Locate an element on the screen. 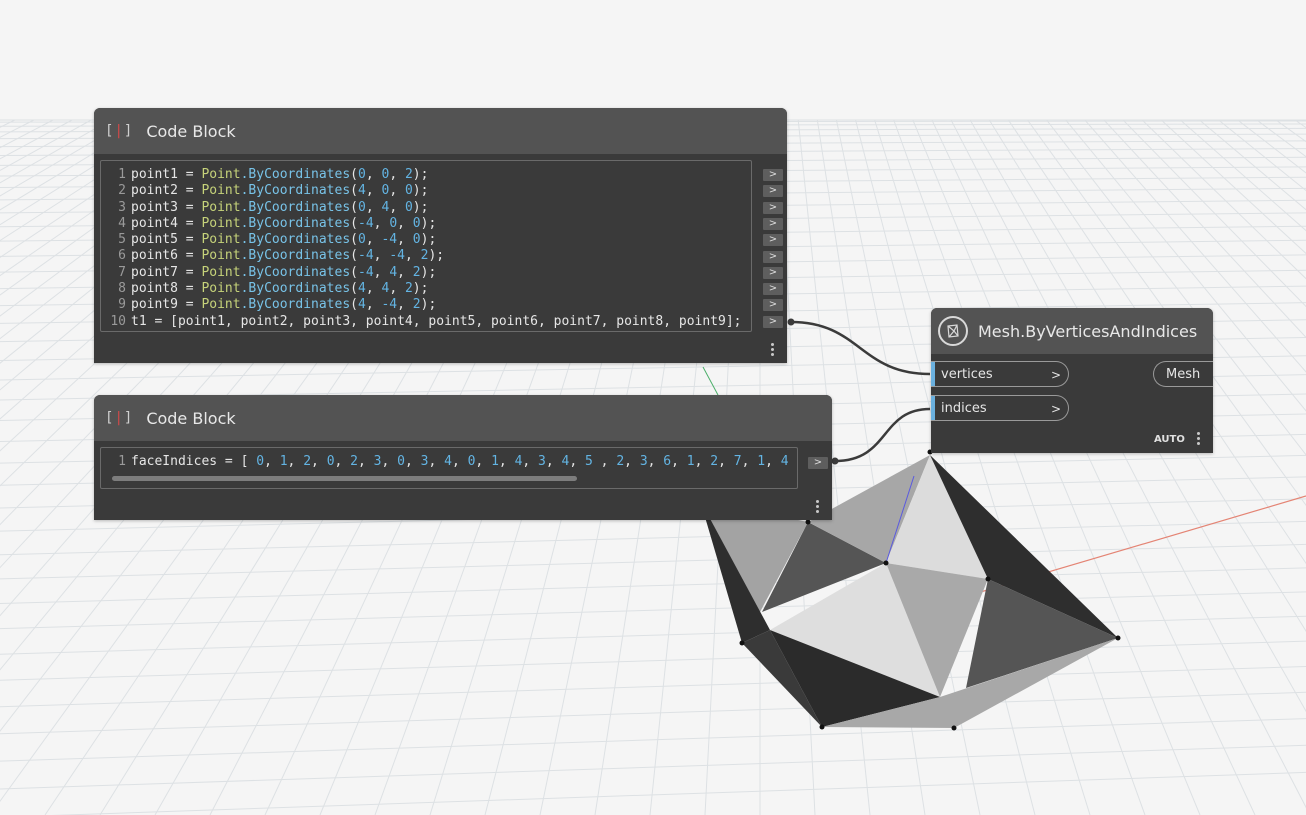 This screenshot has height=815, width=1306. node-header: Mesh.ByVerticesAndIndices is located at coordinates (1072, 331).